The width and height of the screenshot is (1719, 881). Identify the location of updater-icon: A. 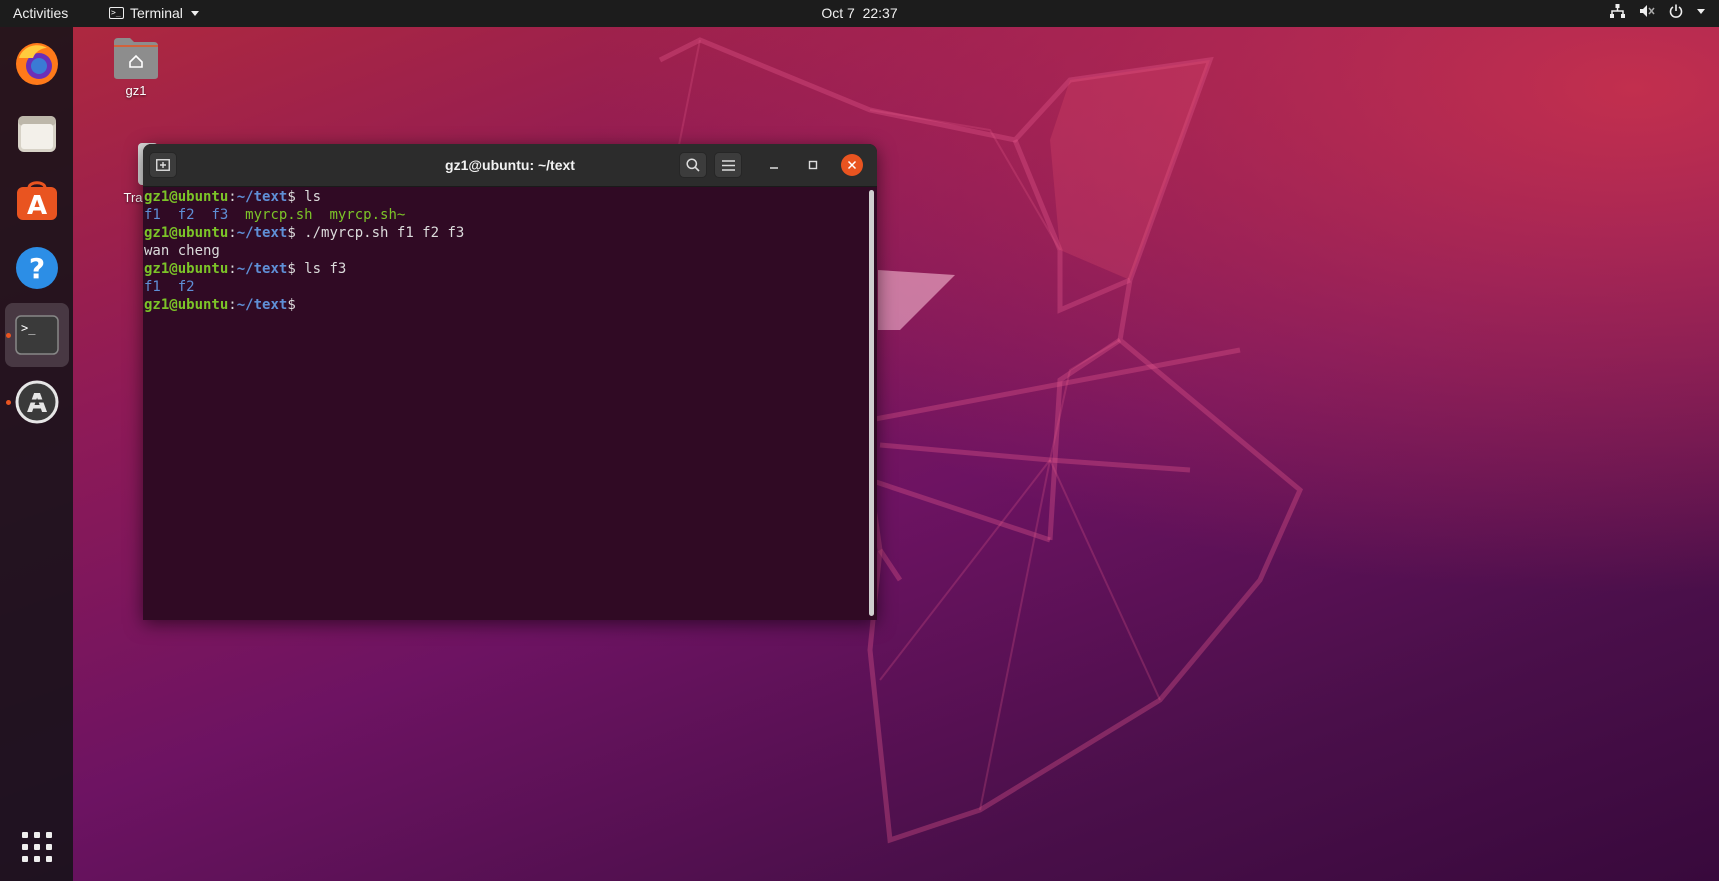
(37, 402).